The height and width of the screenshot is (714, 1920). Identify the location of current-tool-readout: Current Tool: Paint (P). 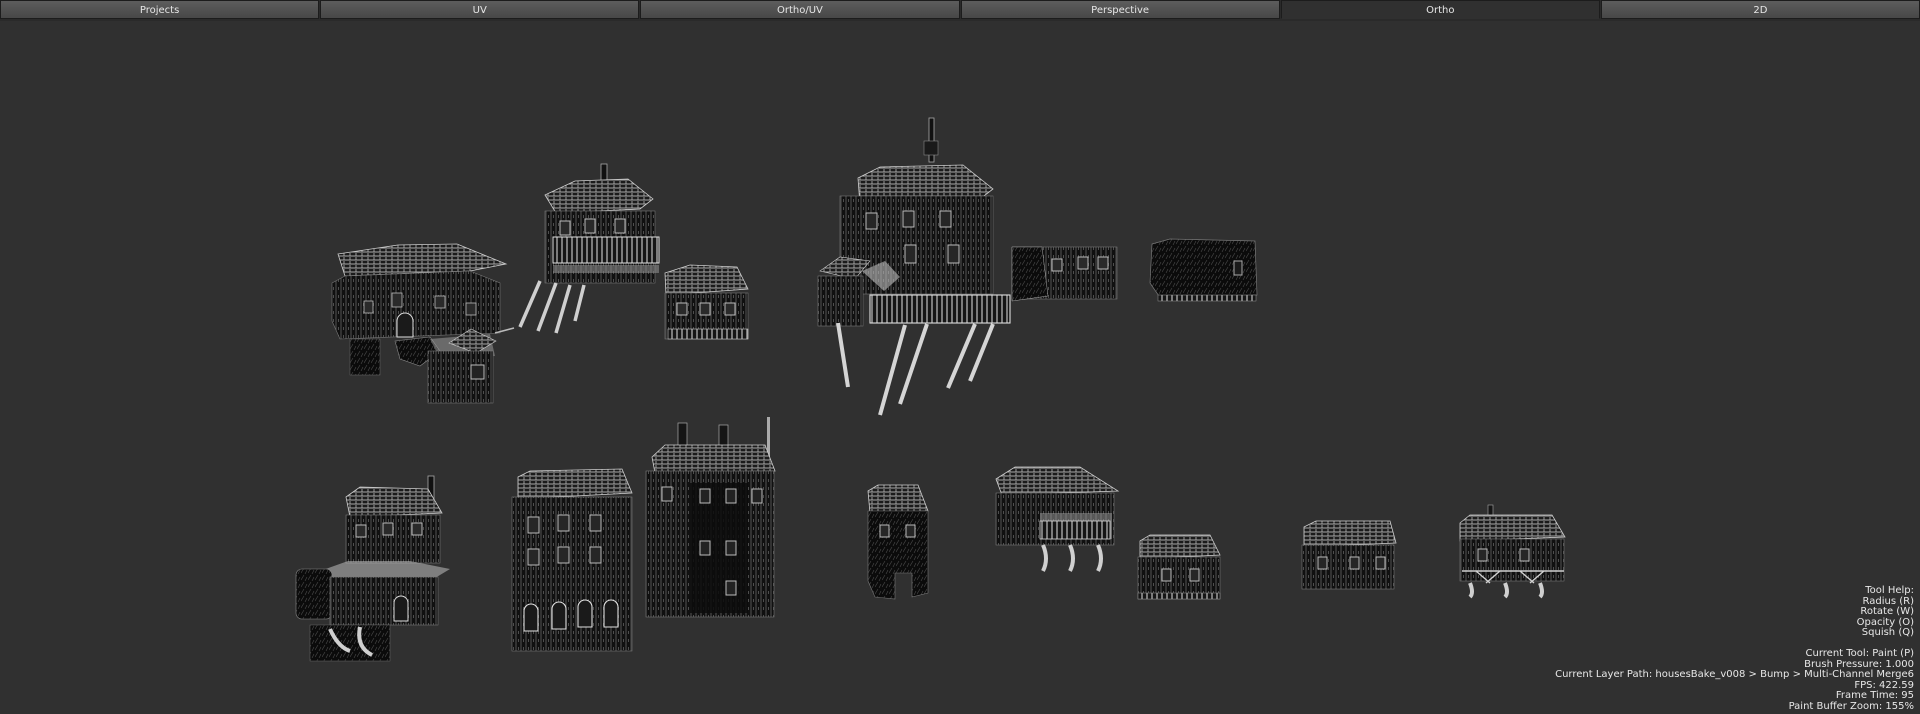
(1859, 653).